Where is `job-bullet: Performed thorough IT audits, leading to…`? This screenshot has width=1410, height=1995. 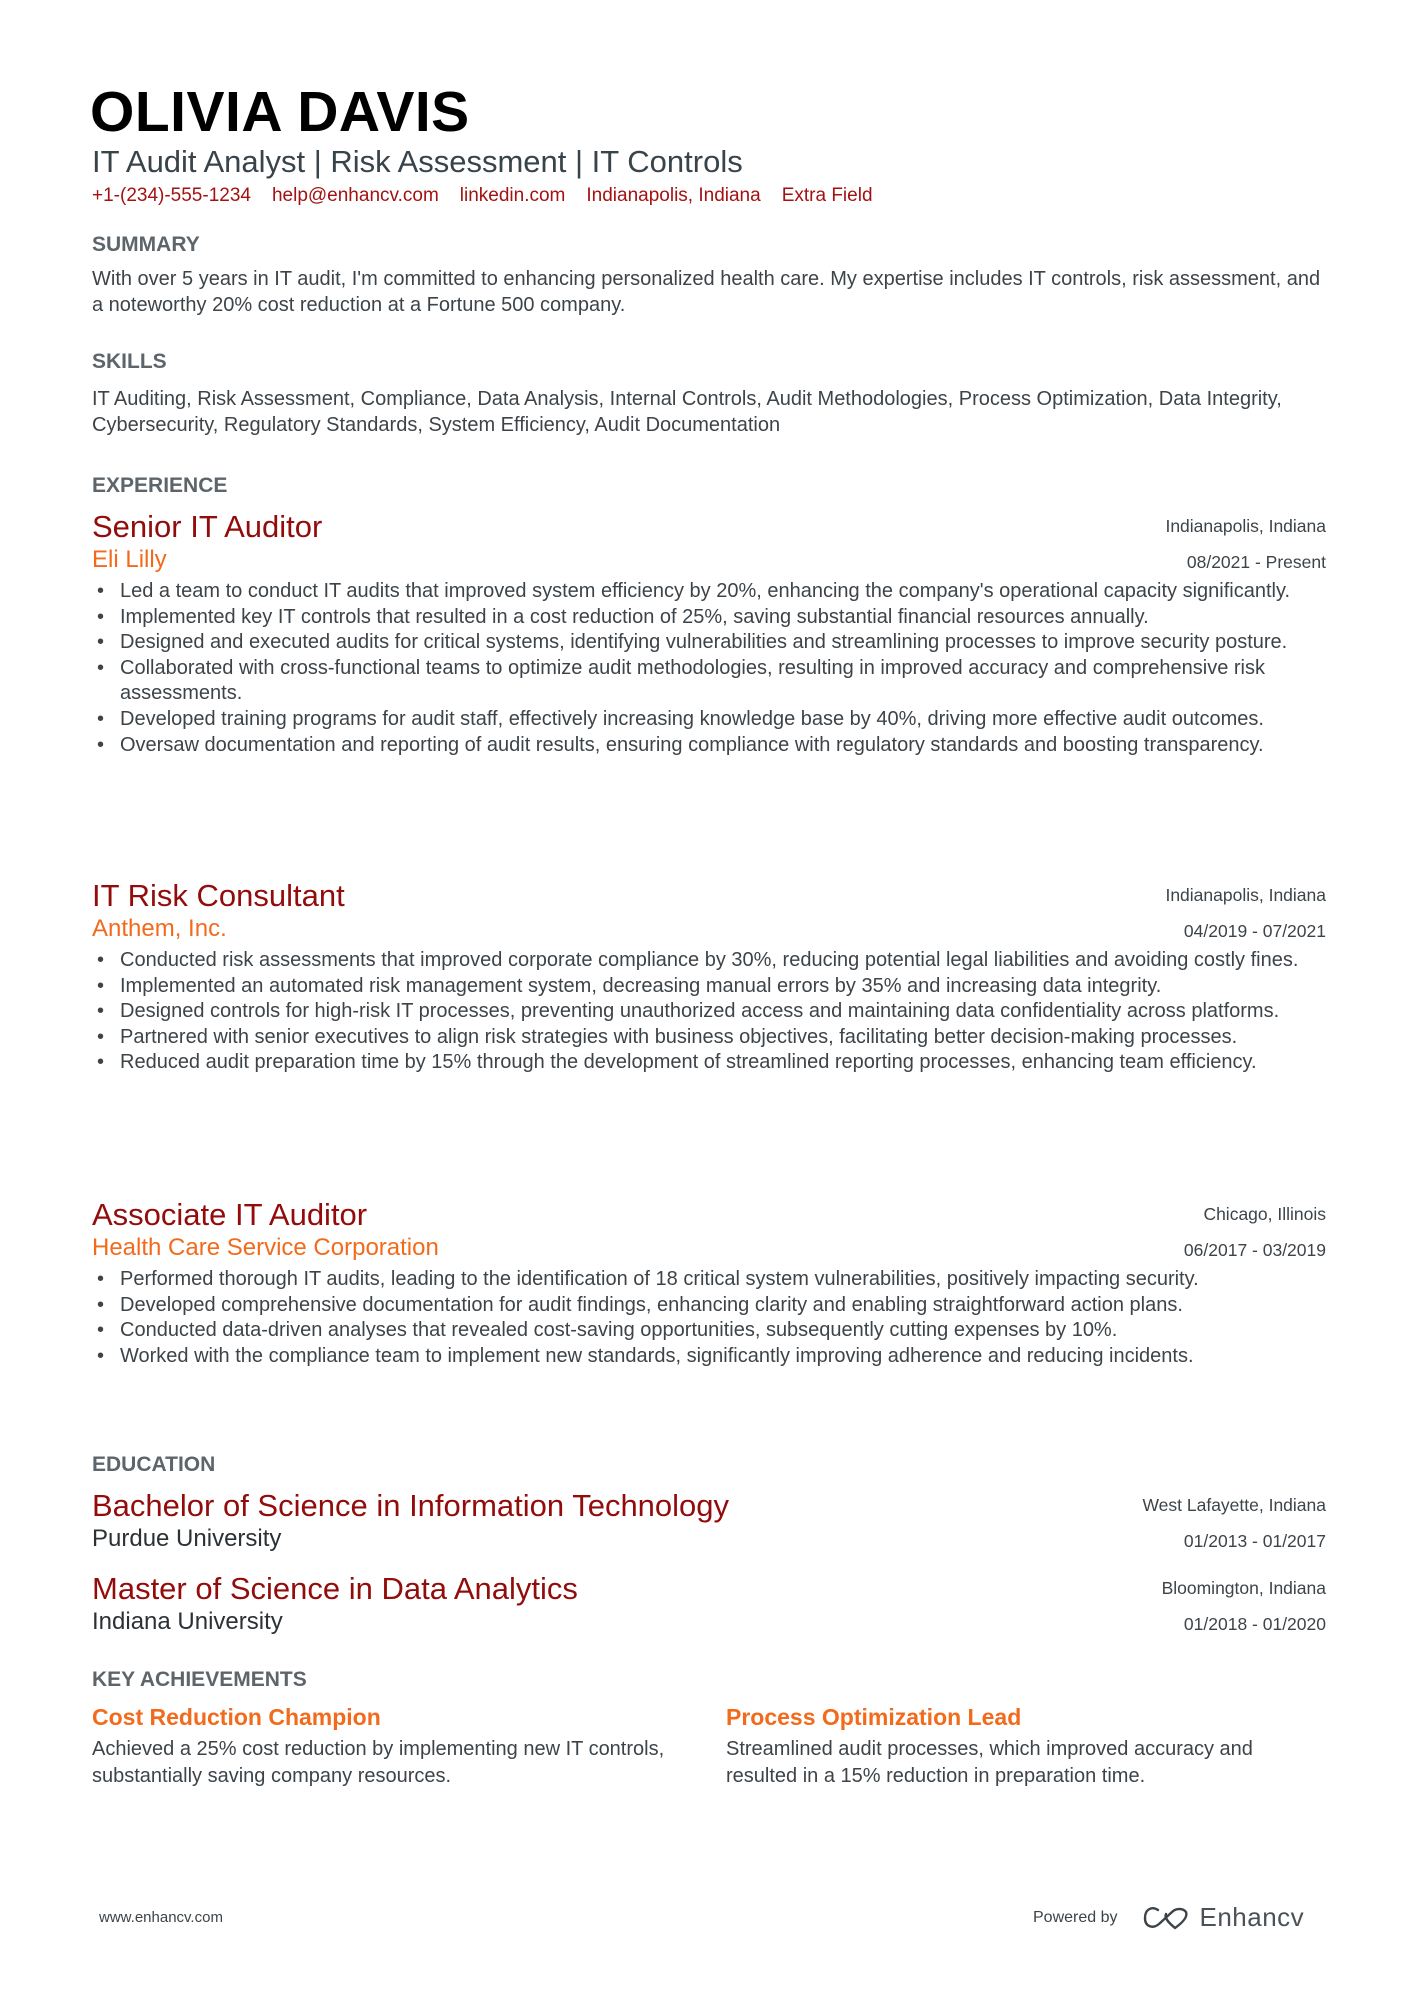 job-bullet: Performed thorough IT audits, leading to… is located at coordinates (716, 1280).